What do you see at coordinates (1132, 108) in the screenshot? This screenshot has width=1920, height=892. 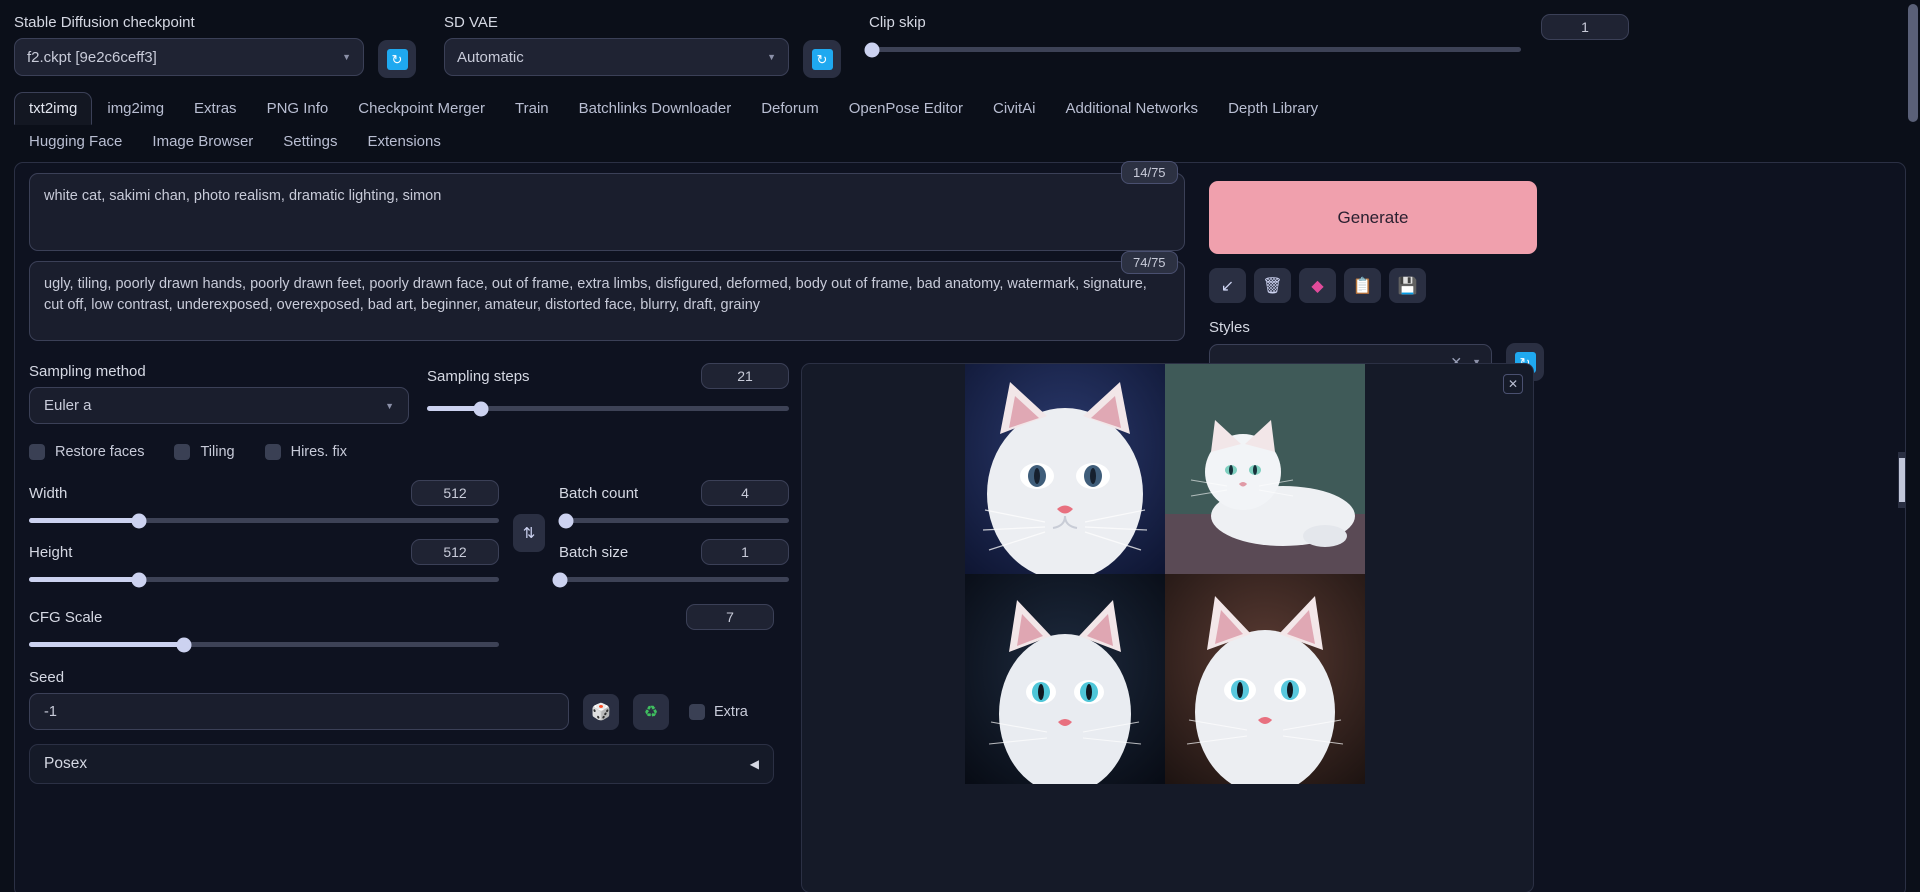 I see `tab-additional-networks: Additional Networks` at bounding box center [1132, 108].